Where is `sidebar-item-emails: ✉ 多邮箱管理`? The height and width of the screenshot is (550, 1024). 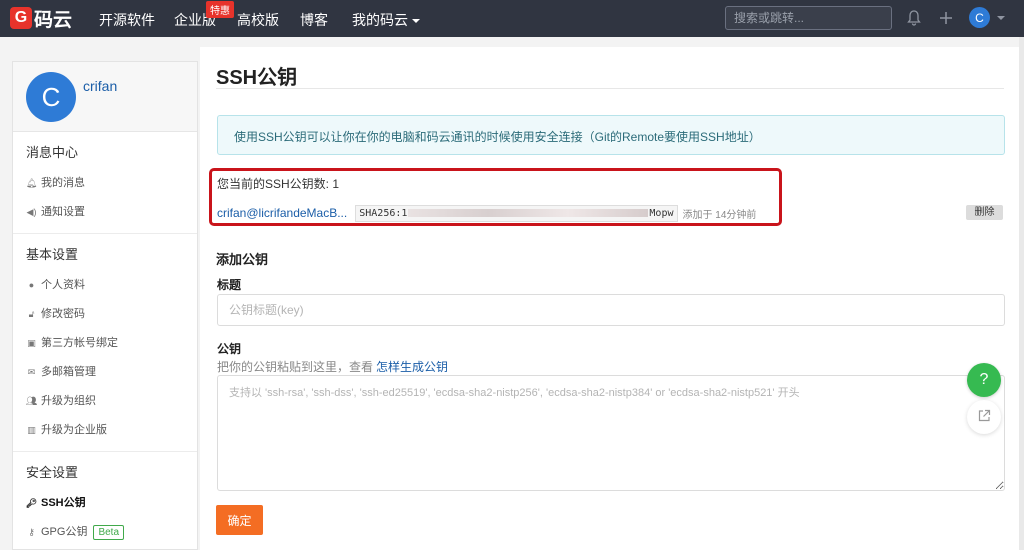 sidebar-item-emails: ✉ 多邮箱管理 is located at coordinates (105, 372).